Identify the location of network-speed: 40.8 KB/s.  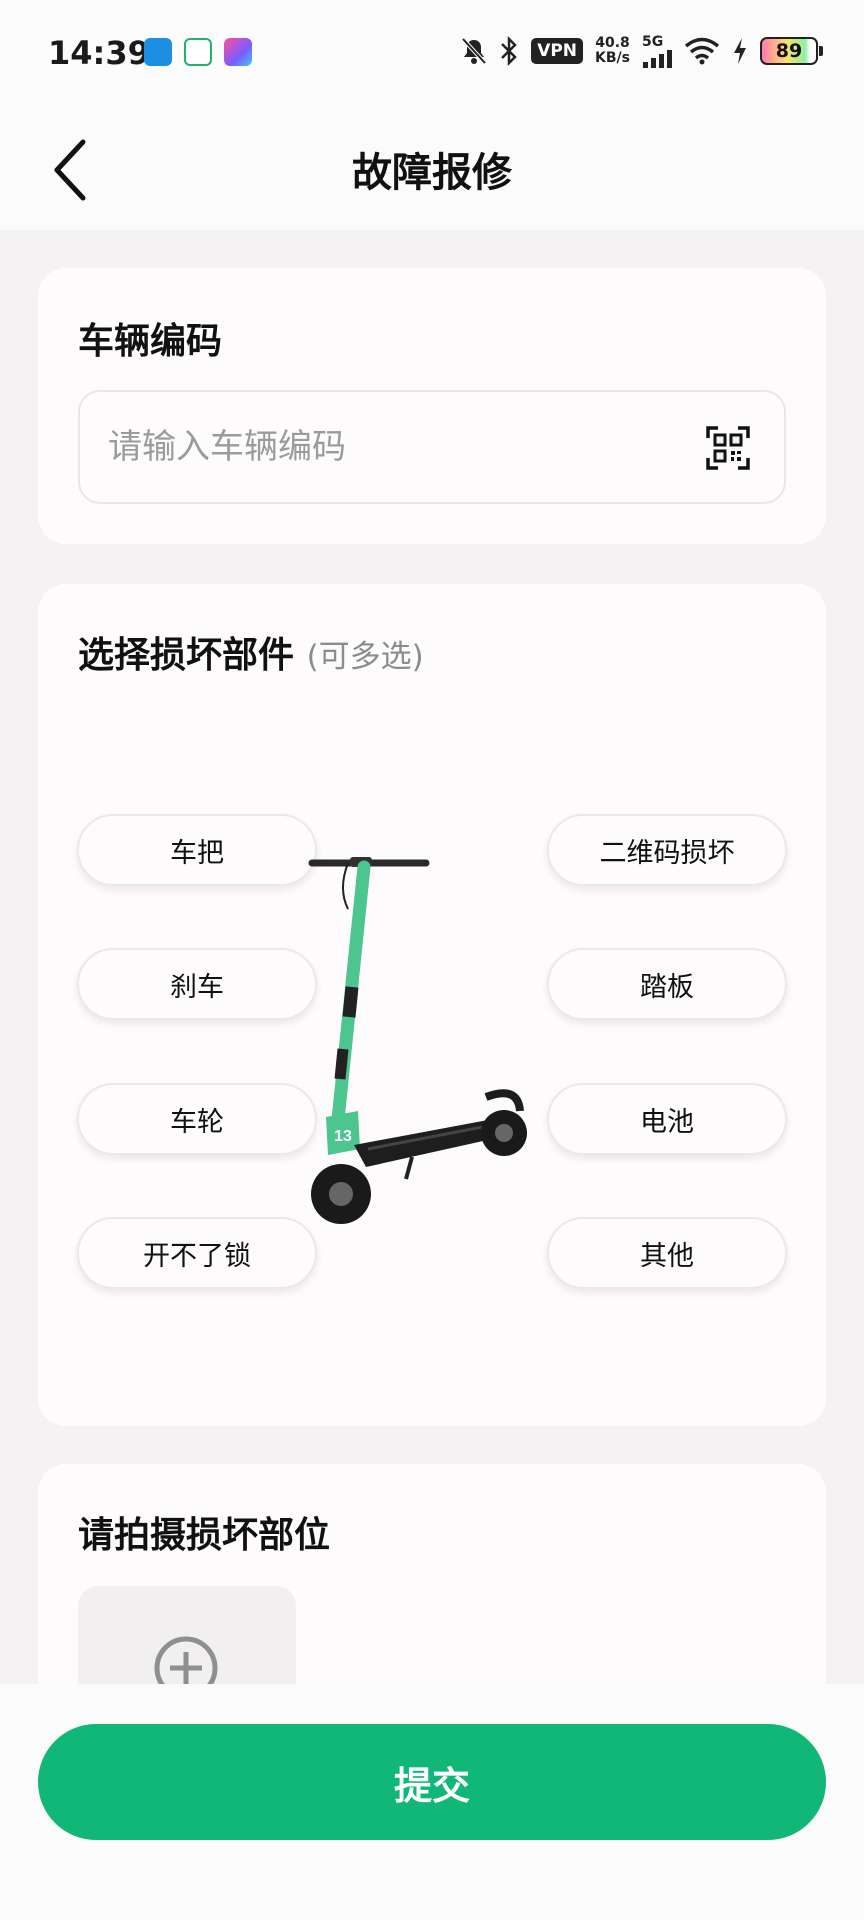
(612, 51).